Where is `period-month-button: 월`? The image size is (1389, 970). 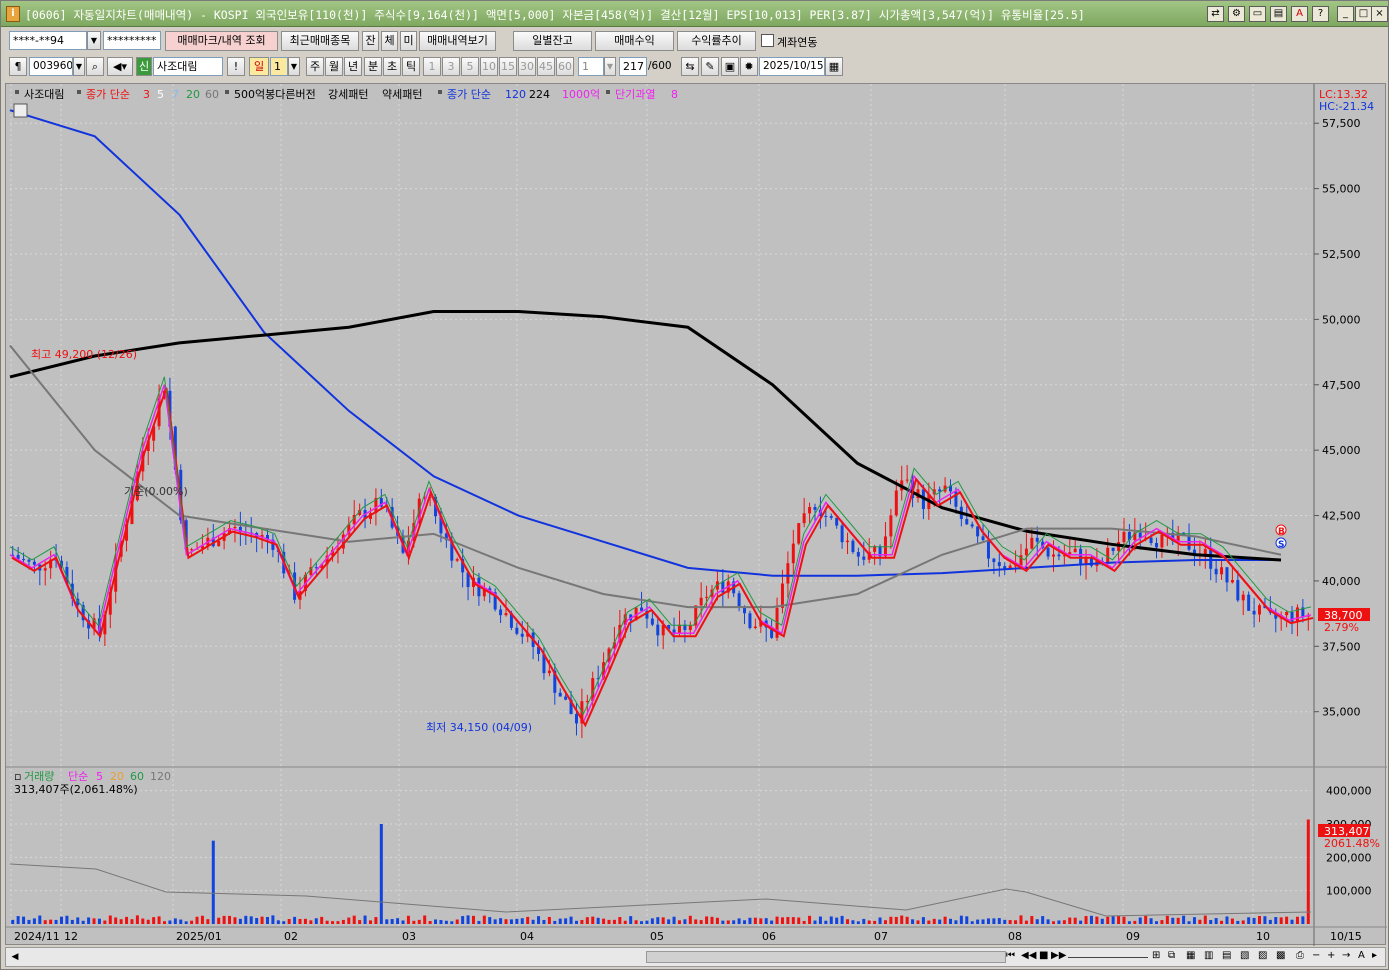 period-month-button: 월 is located at coordinates (334, 66).